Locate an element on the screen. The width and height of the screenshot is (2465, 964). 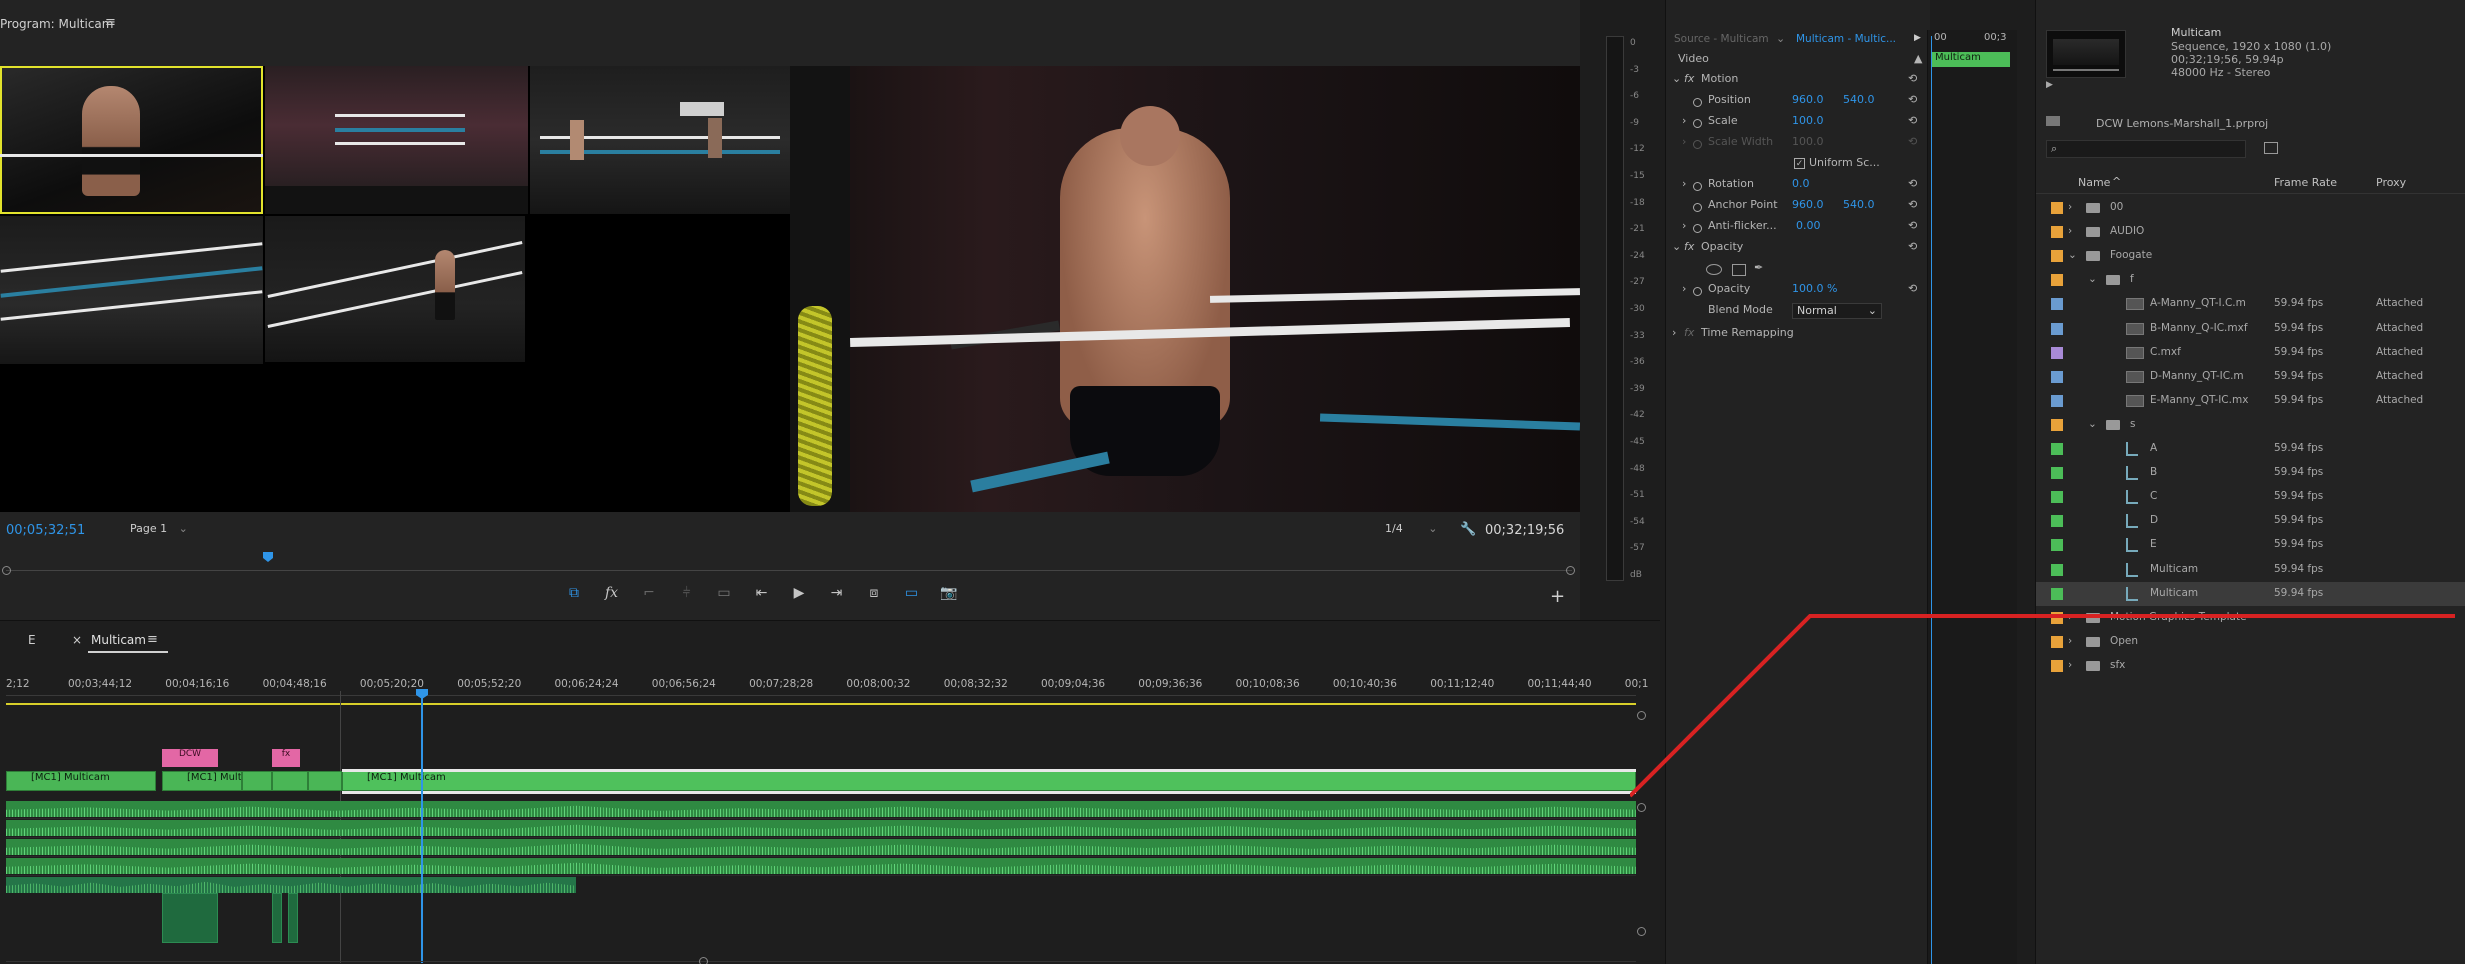
settings-wrench-icon: 🔧 is located at coordinates (1468, 529).